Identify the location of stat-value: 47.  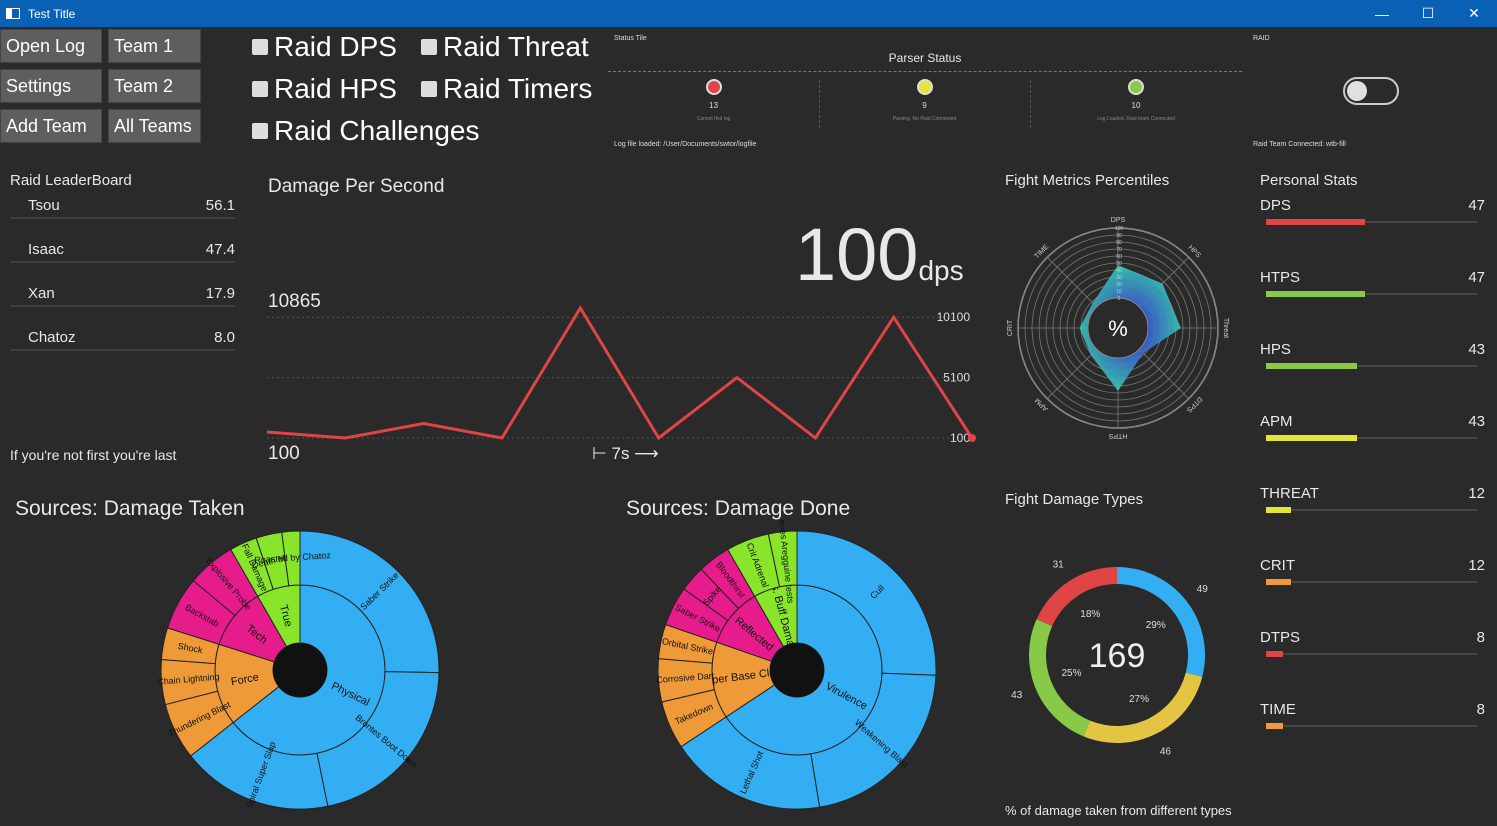
(1476, 277).